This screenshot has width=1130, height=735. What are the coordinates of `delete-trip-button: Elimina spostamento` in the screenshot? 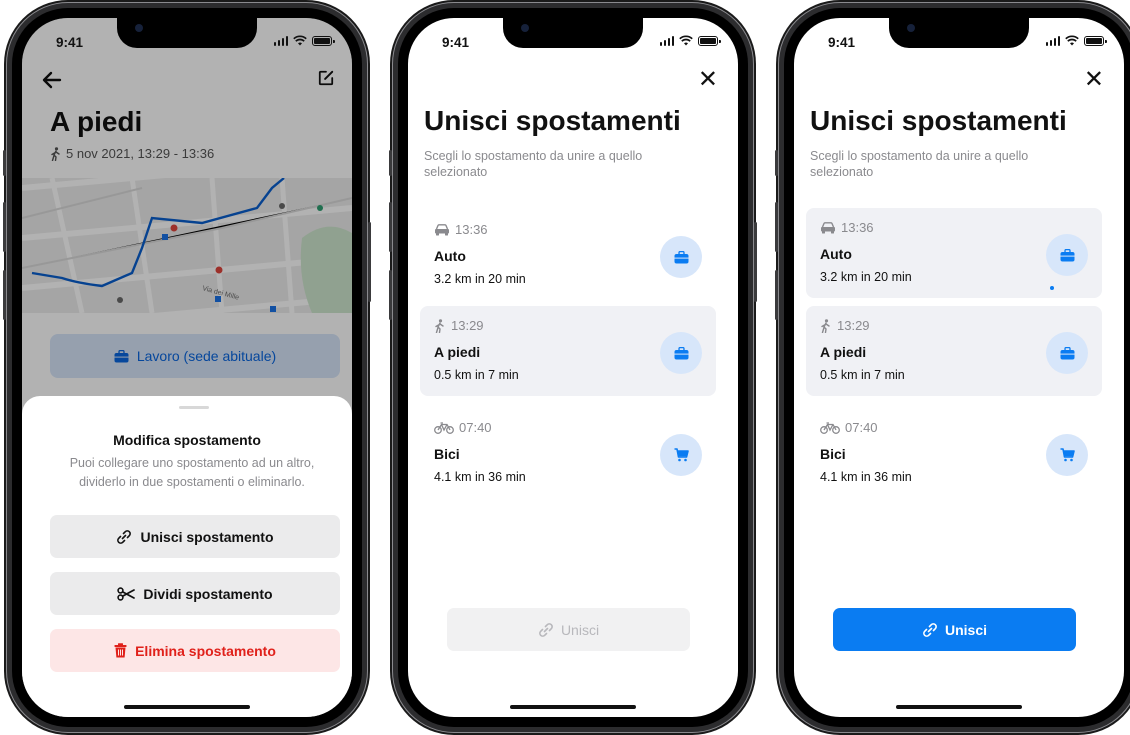 It's located at (195, 650).